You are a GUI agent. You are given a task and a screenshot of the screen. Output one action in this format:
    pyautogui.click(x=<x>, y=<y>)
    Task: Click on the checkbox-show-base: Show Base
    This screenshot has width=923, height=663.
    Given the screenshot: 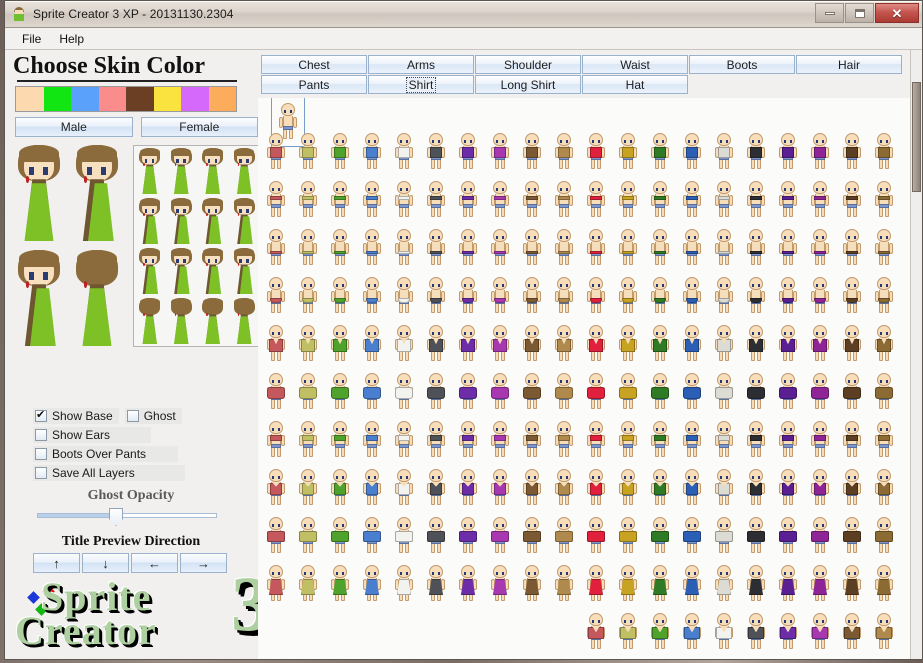 What is the action you would take?
    pyautogui.click(x=76, y=416)
    